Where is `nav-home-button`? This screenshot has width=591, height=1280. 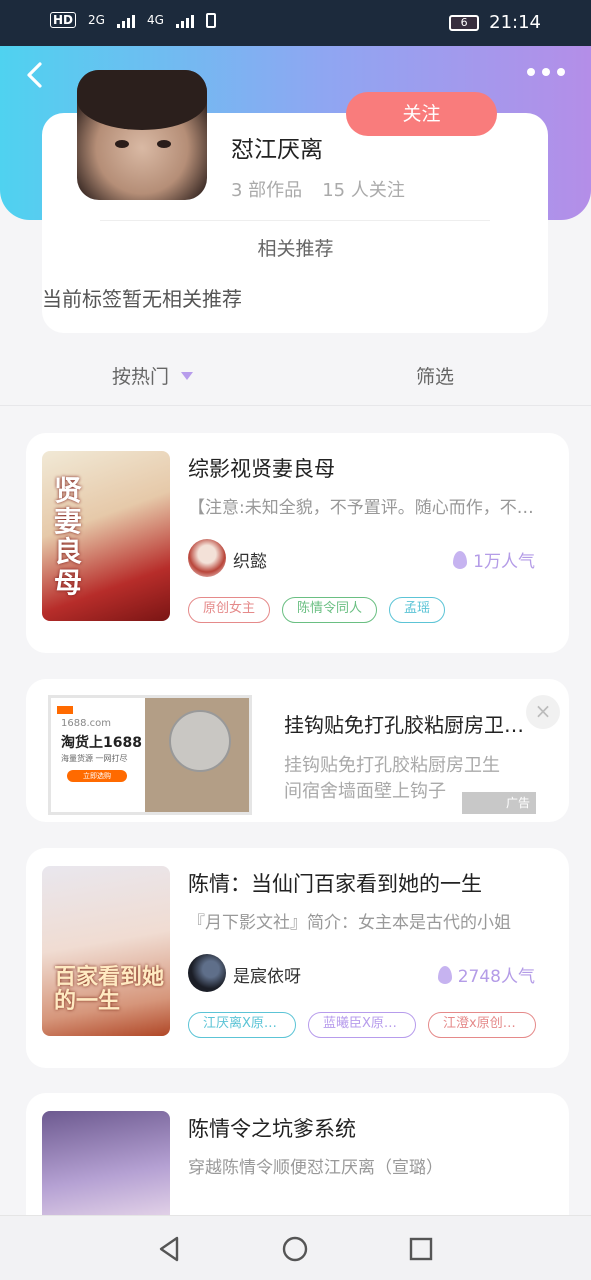
nav-home-button is located at coordinates (295, 1249).